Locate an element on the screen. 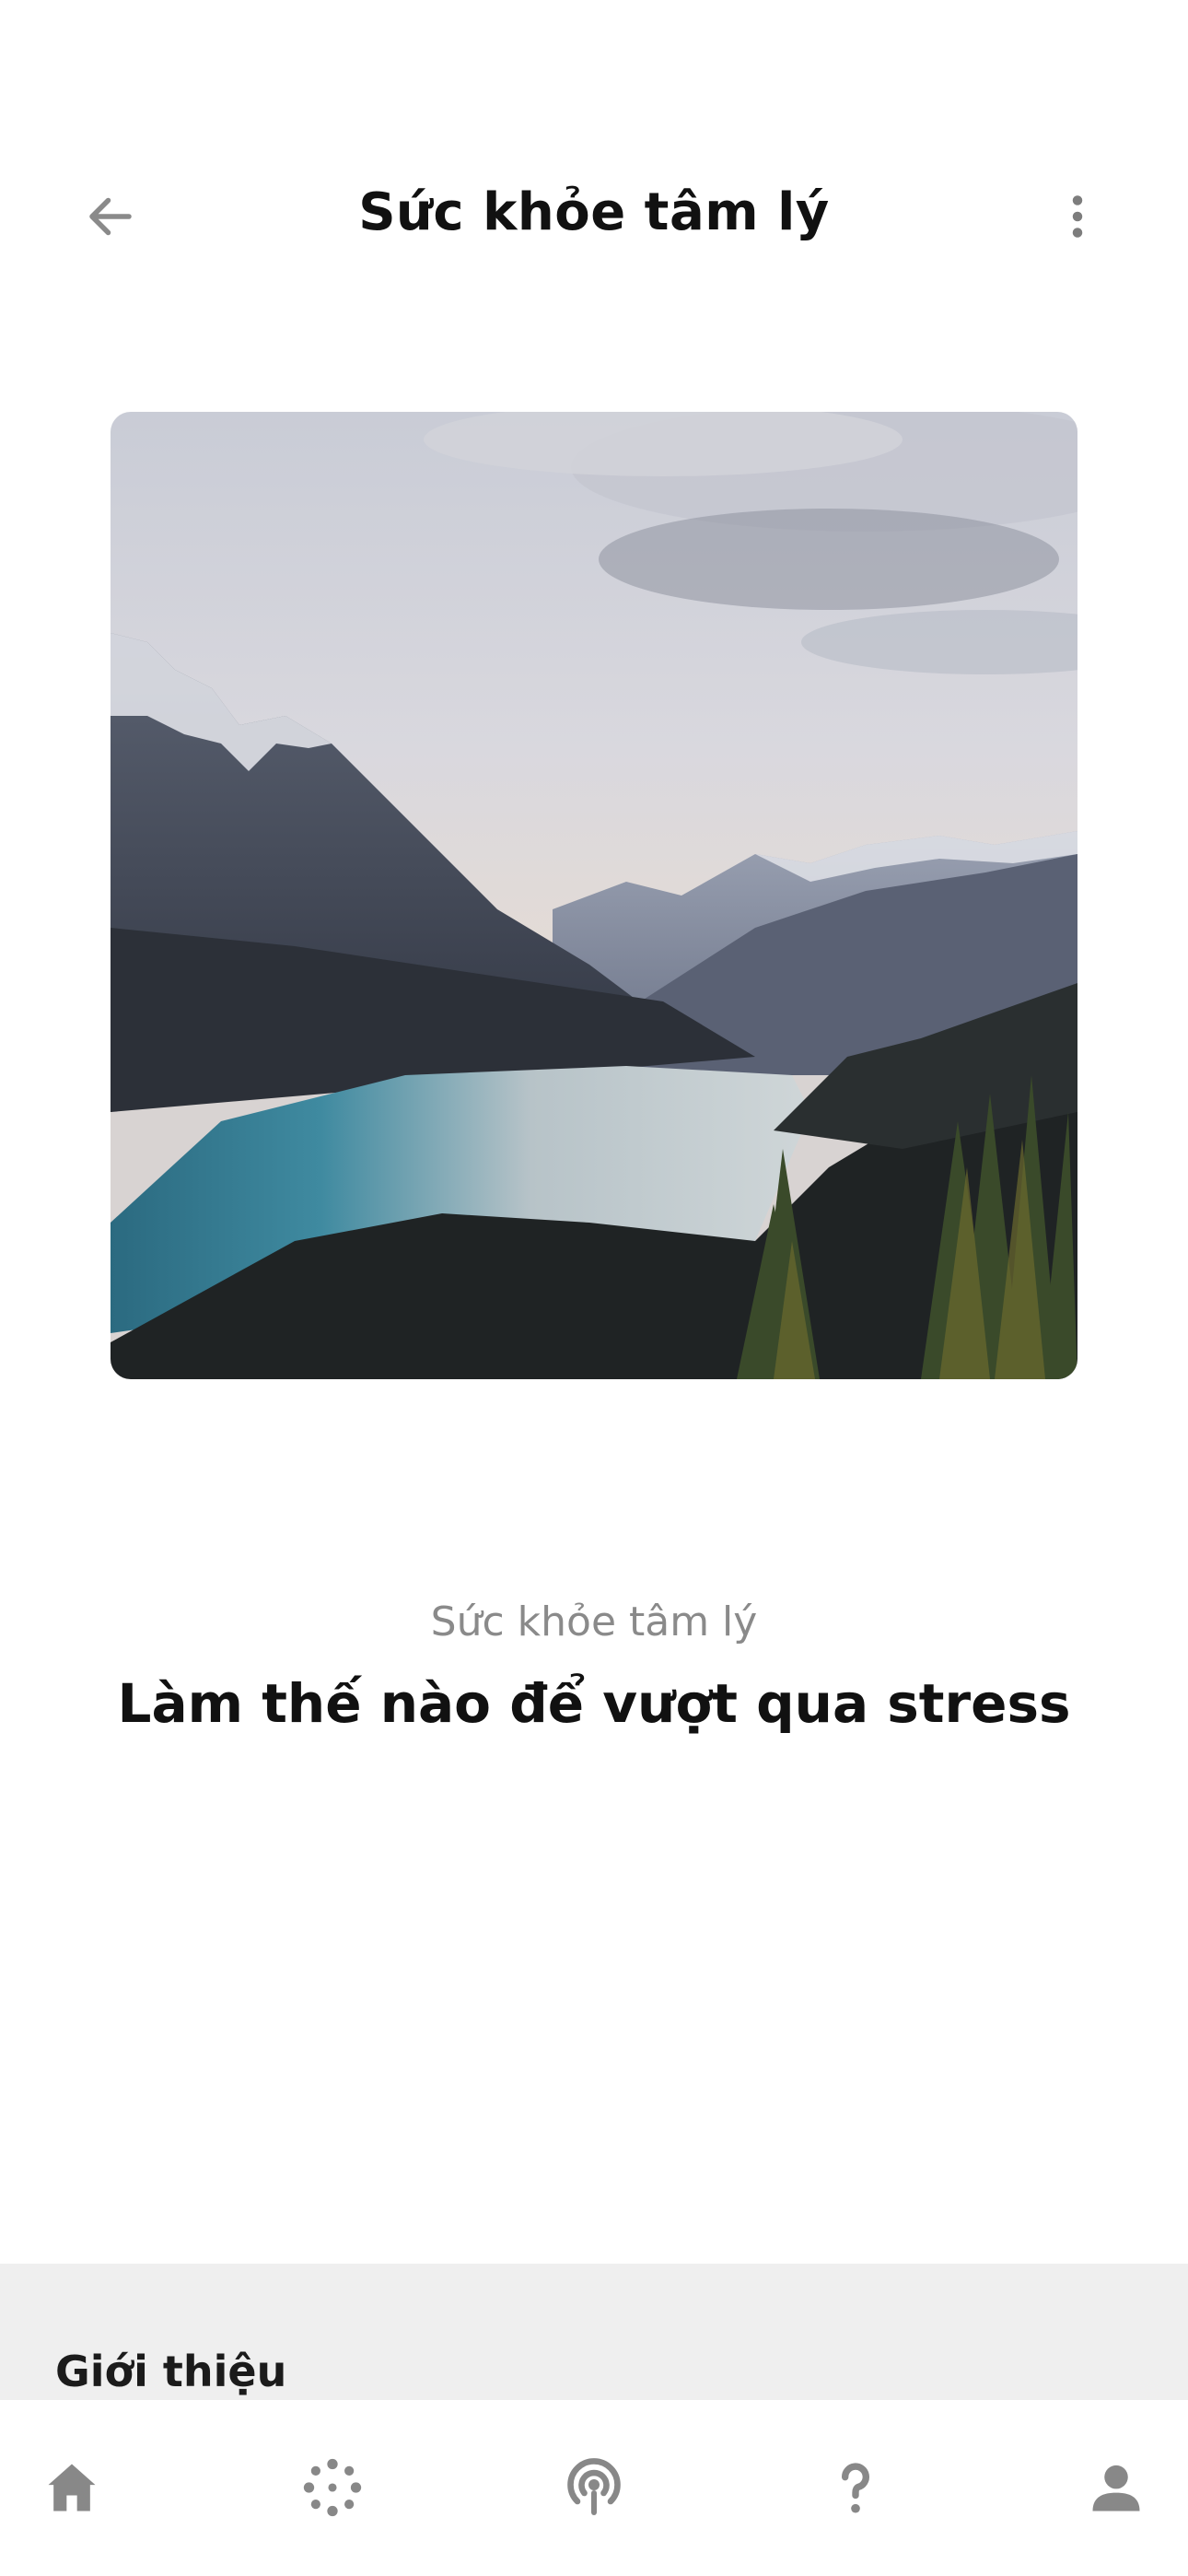 The height and width of the screenshot is (2576, 1188). home-icon is located at coordinates (72, 2488).